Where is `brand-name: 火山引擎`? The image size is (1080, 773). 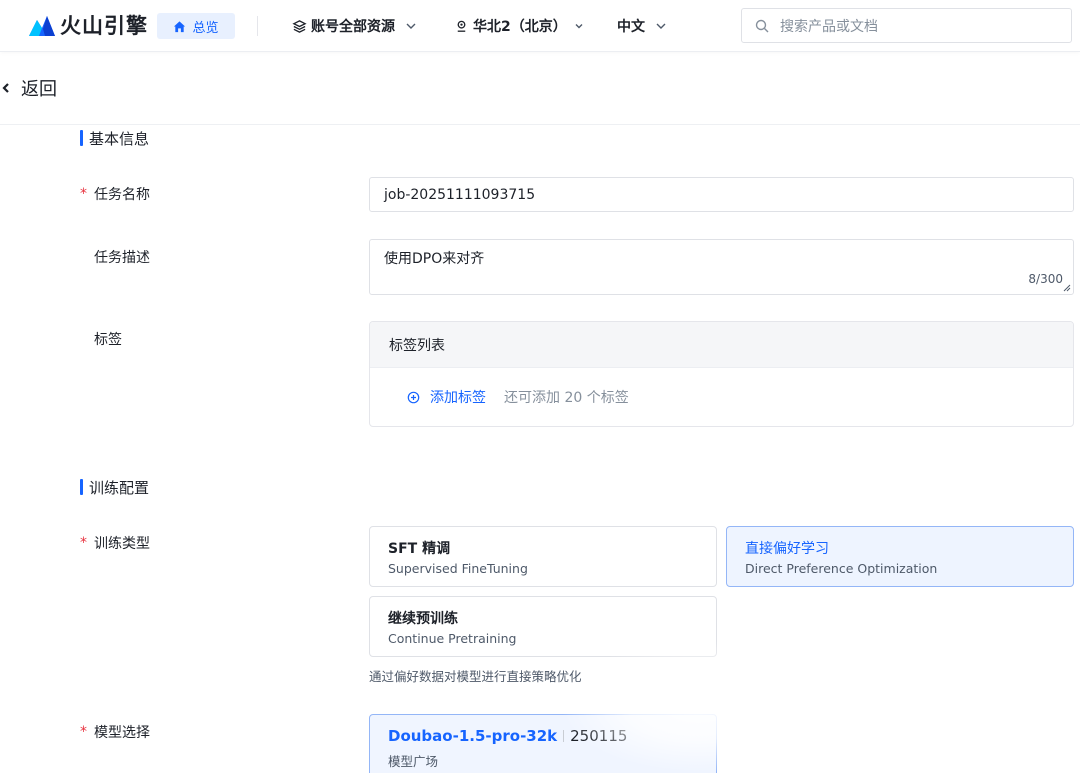
brand-name: 火山引擎 is located at coordinates (104, 26).